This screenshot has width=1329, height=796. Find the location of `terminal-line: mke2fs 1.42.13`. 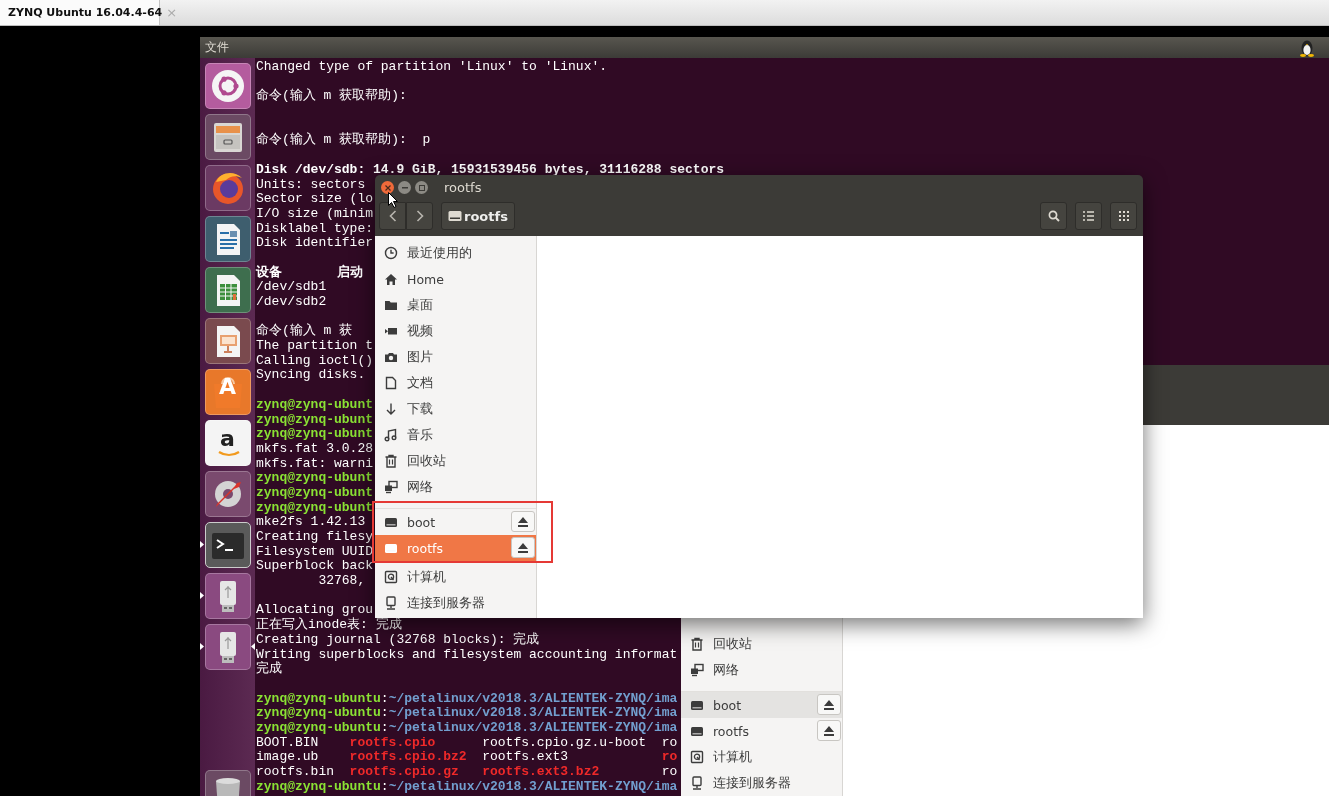

terminal-line: mke2fs 1.42.13 is located at coordinates (311, 522).